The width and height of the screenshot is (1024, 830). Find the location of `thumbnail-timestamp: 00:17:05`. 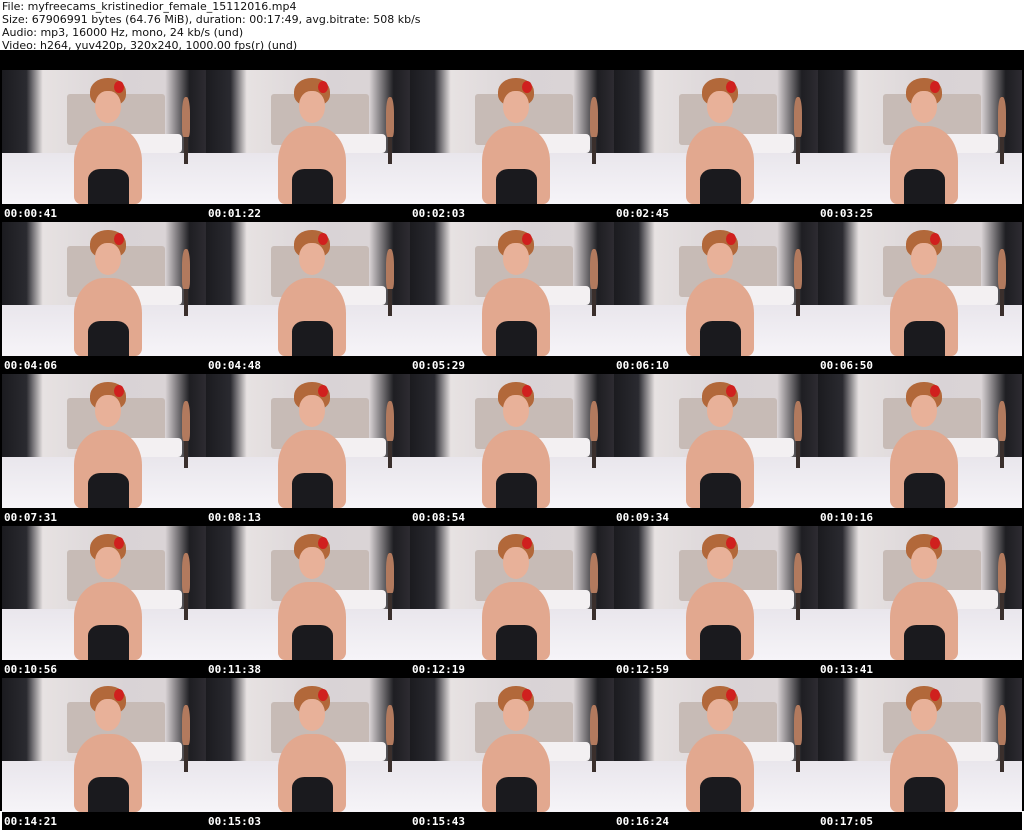

thumbnail-timestamp: 00:17:05 is located at coordinates (846, 821).